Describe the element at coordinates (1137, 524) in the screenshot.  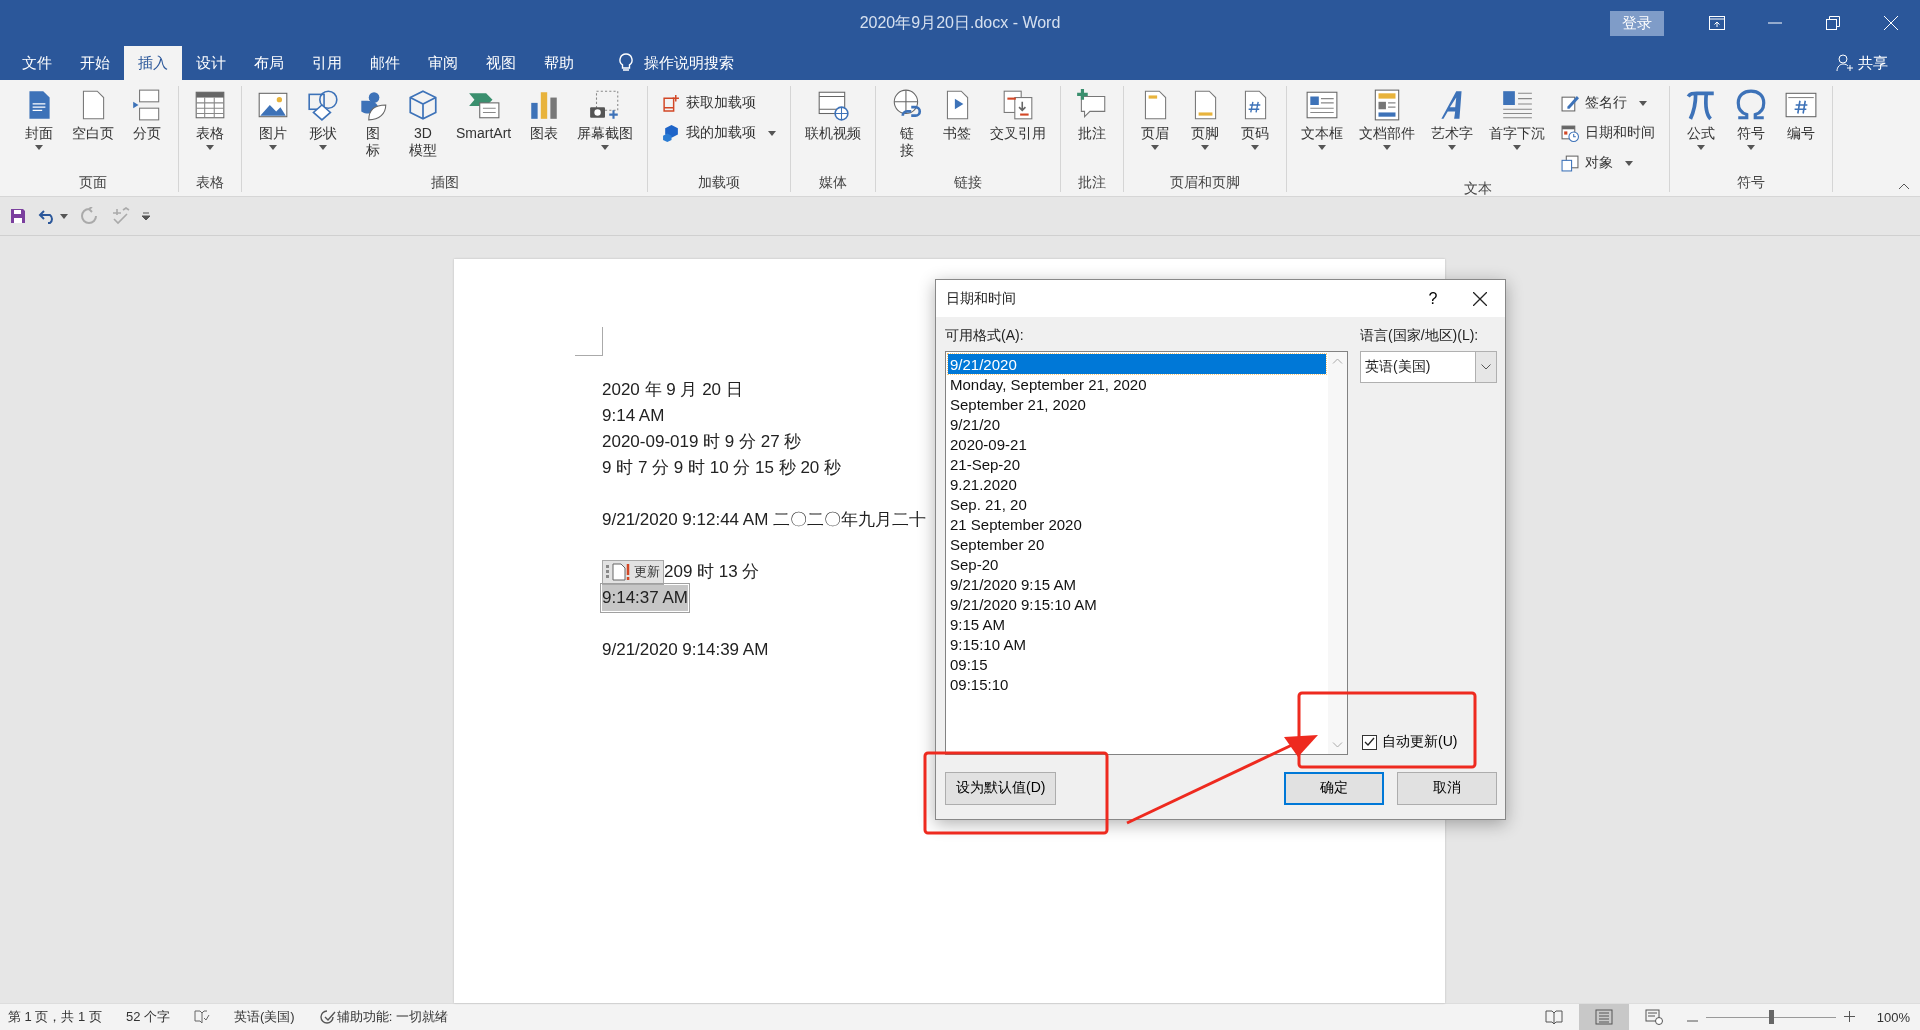
I see `format-option: 21 September 2020` at that location.